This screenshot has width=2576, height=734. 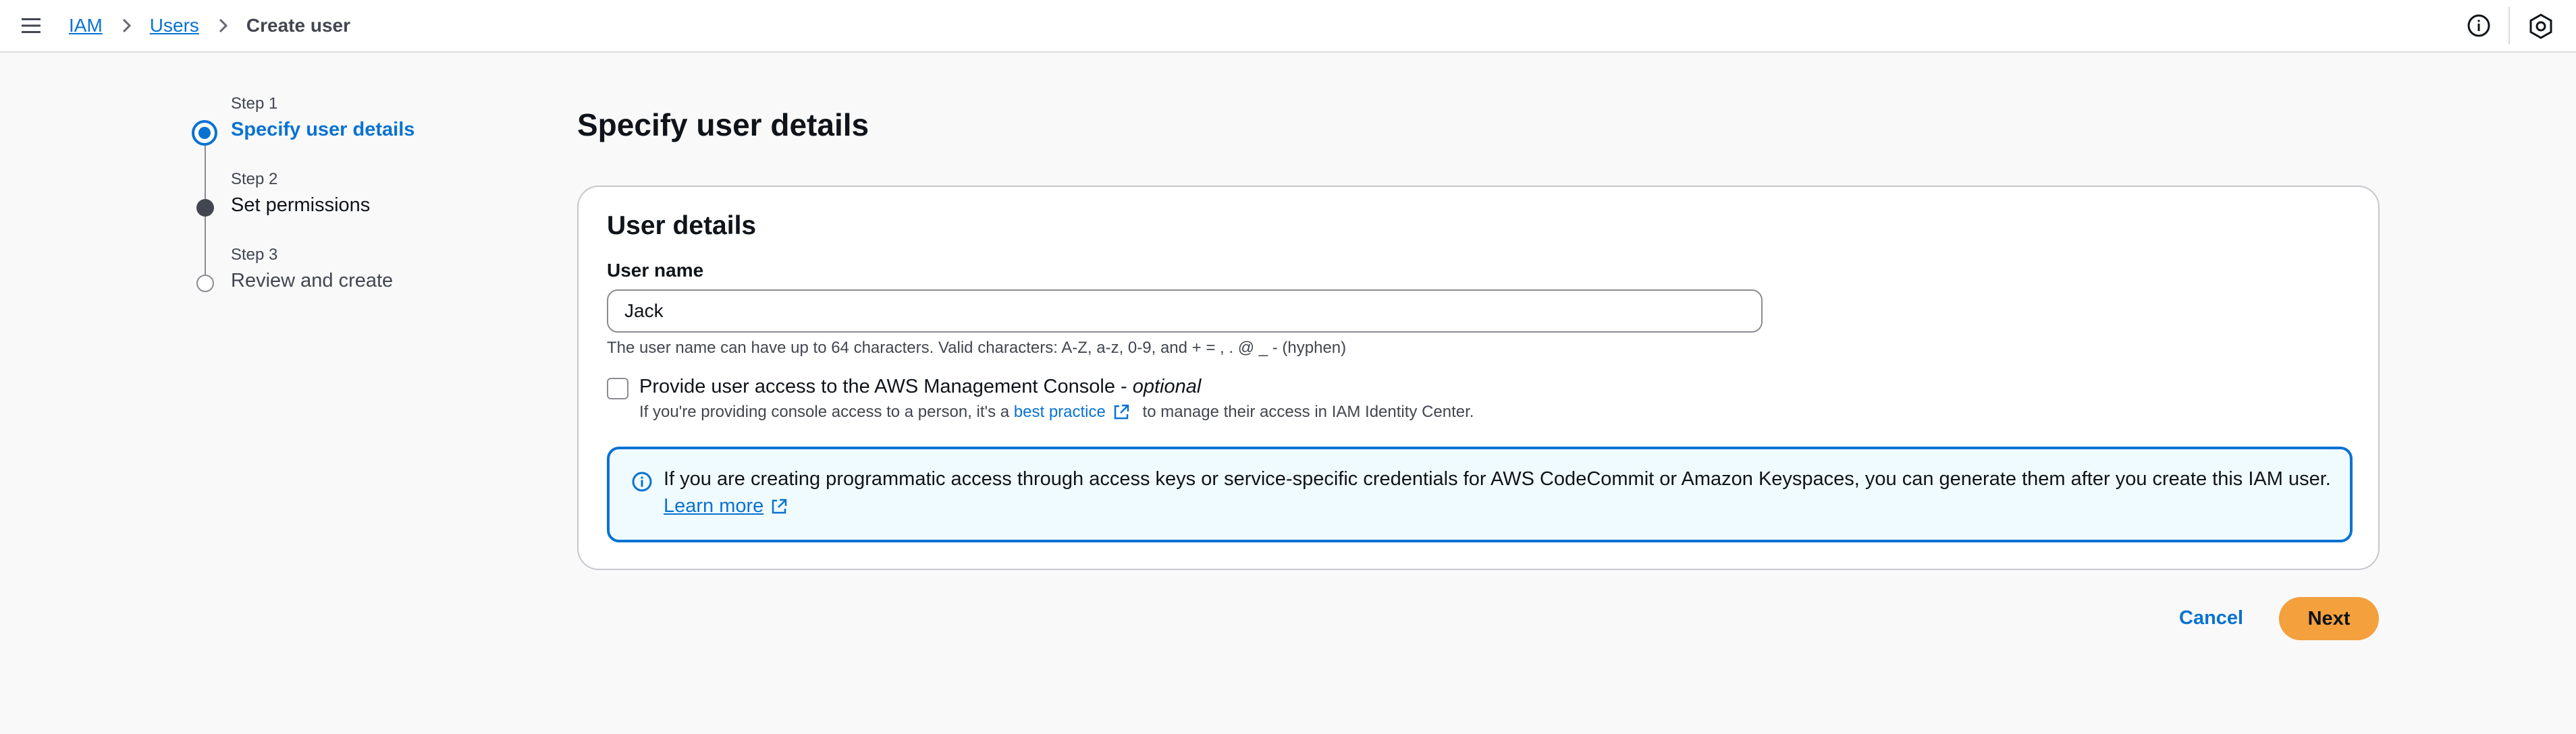 I want to click on learn-more-link: Learn more, so click(x=730, y=506).